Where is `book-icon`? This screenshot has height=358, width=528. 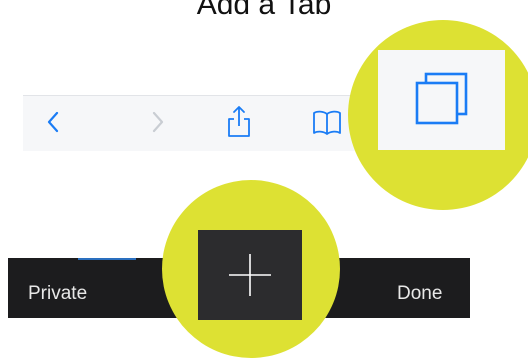 book-icon is located at coordinates (327, 122).